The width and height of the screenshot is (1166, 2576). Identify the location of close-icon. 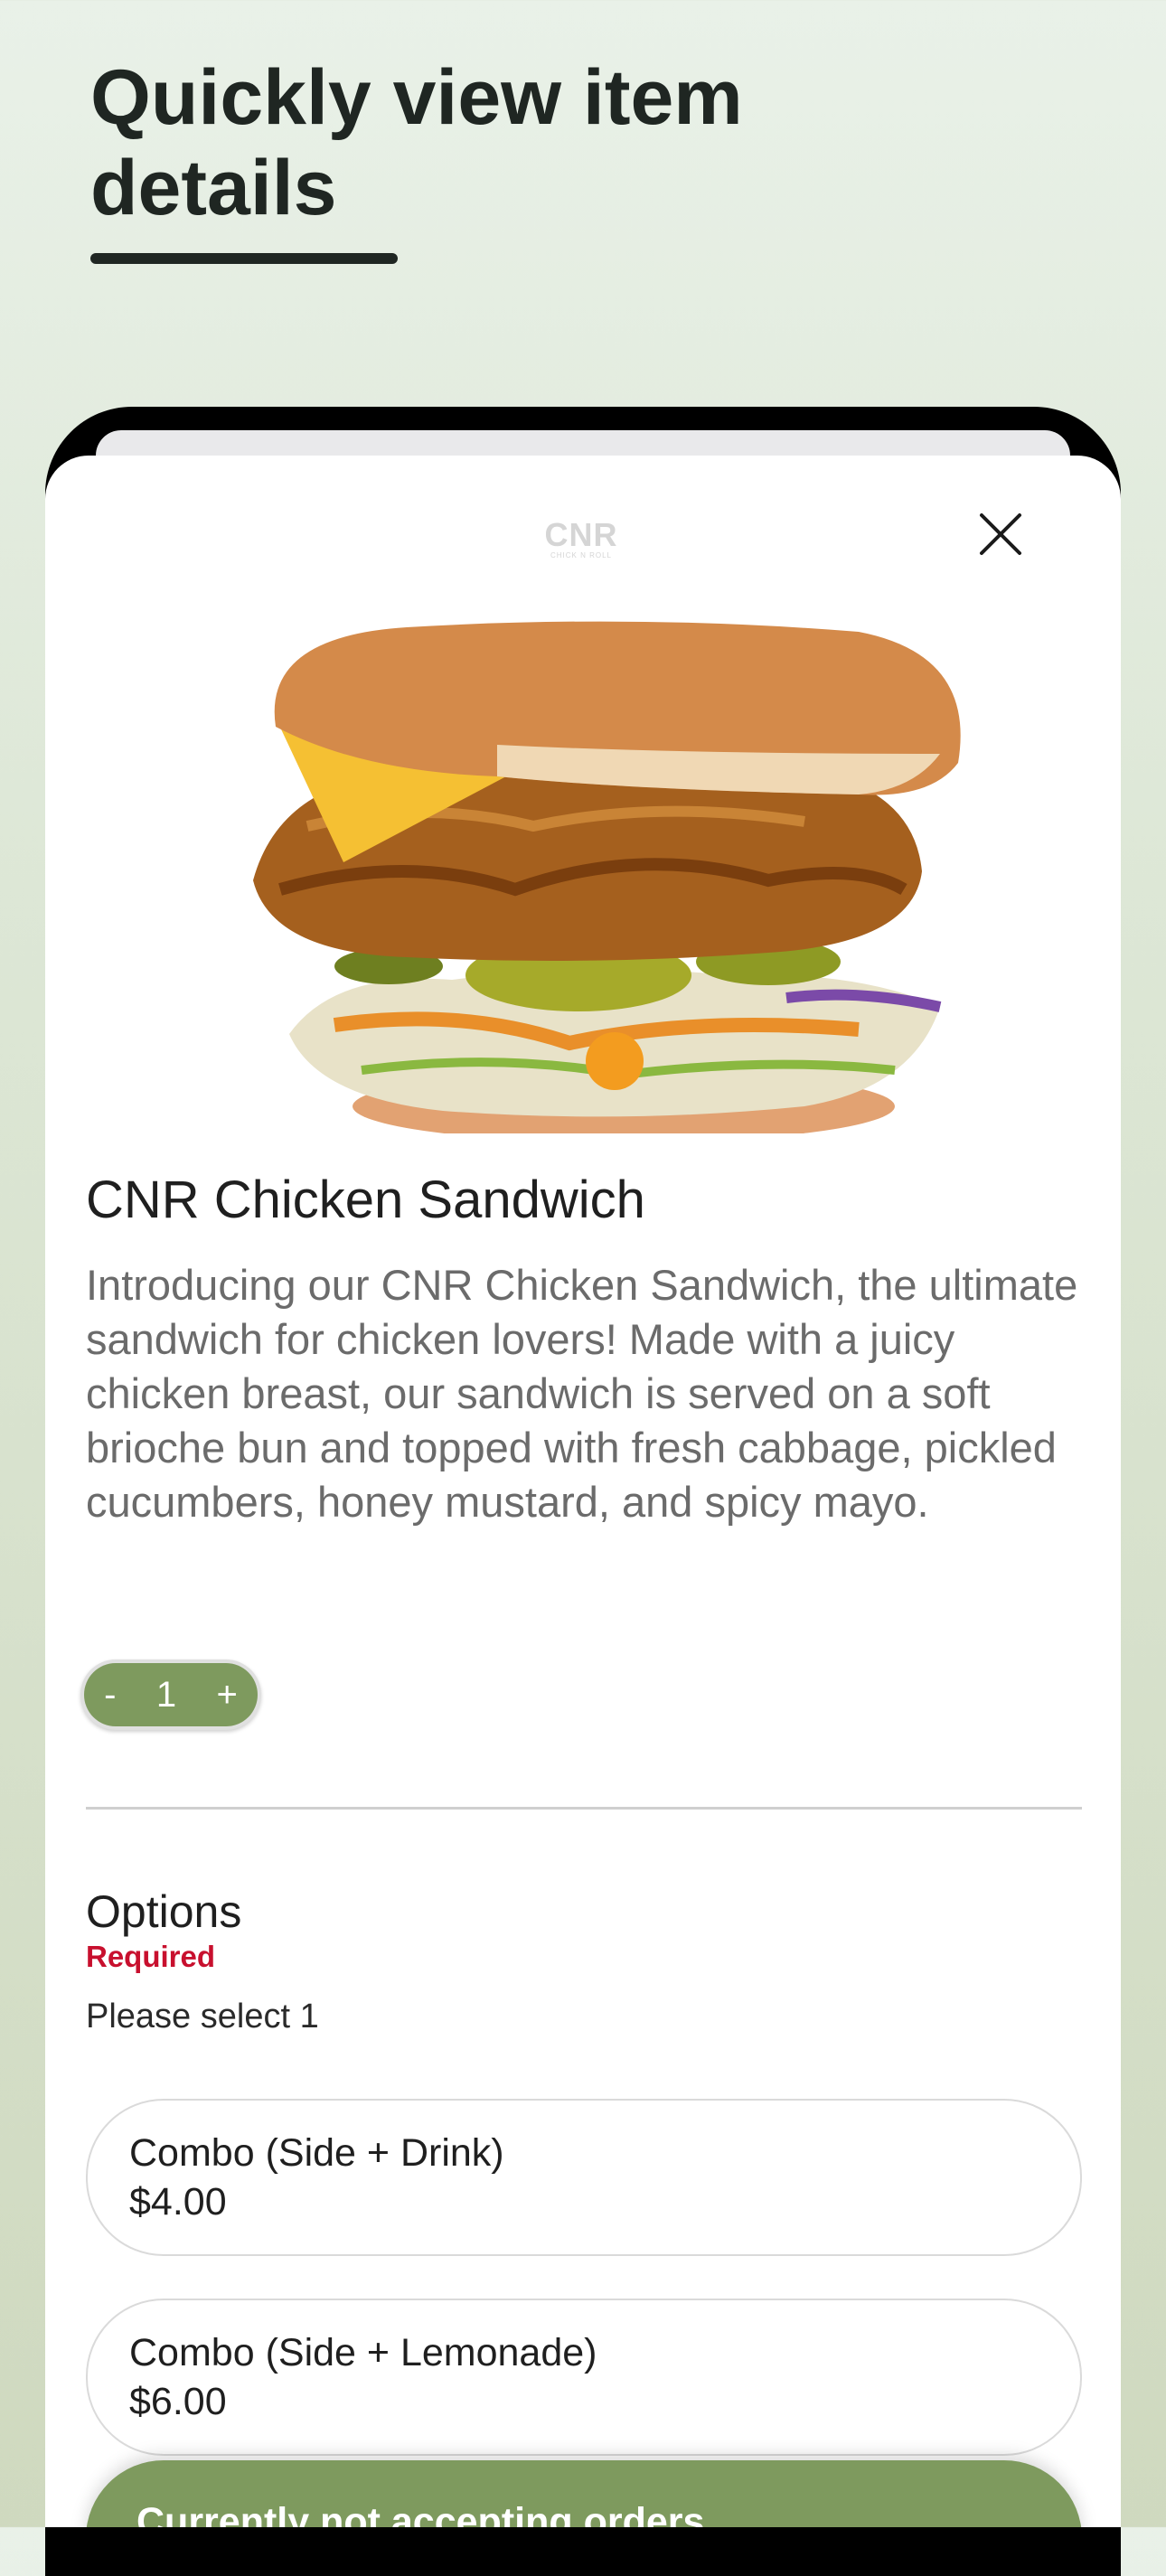
(1000, 534).